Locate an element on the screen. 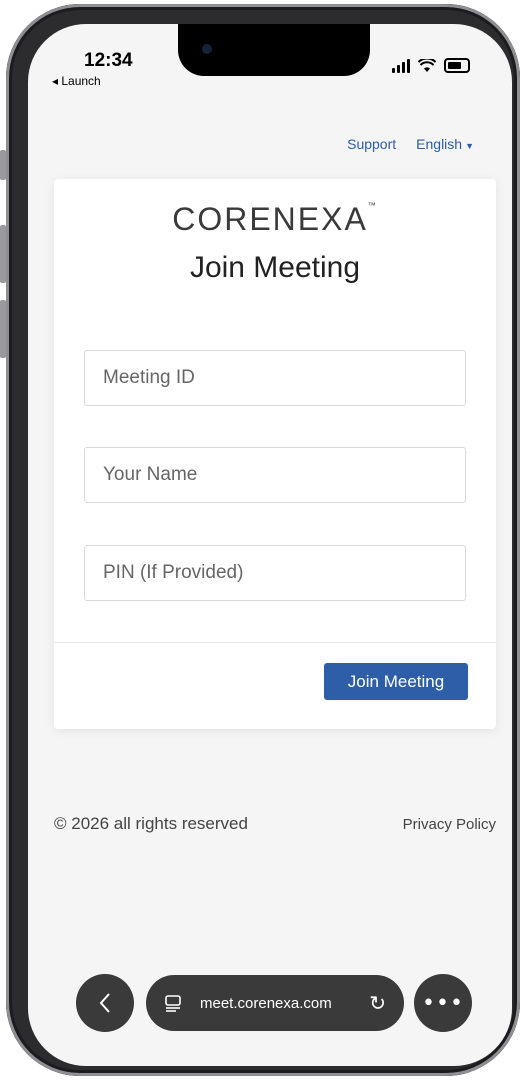 The height and width of the screenshot is (1081, 529). privacy-policy-link: Privacy Policy is located at coordinates (449, 824).